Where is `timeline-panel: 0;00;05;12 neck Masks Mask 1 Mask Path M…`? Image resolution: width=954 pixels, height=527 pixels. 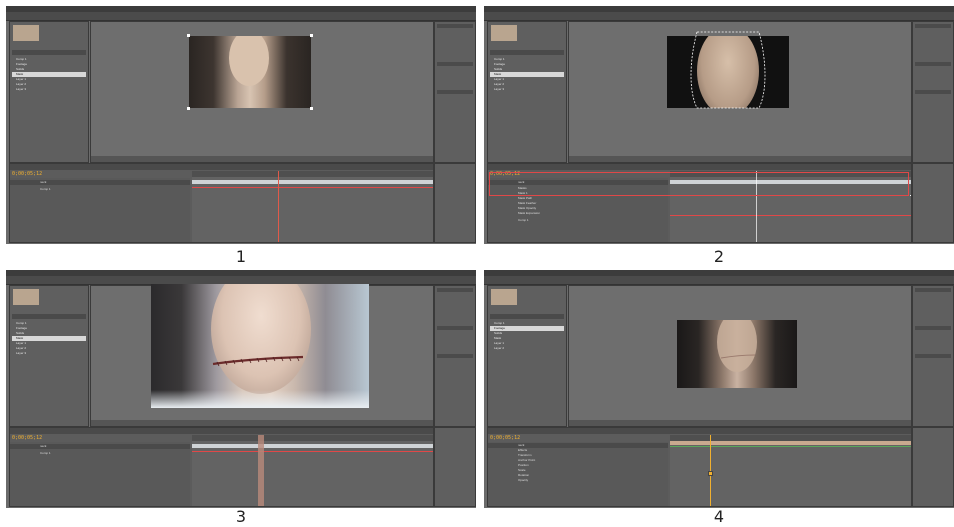
timeline-panel: 0;00;05;12 neck Masks Mask 1 Mask Path M… is located at coordinates (699, 203).